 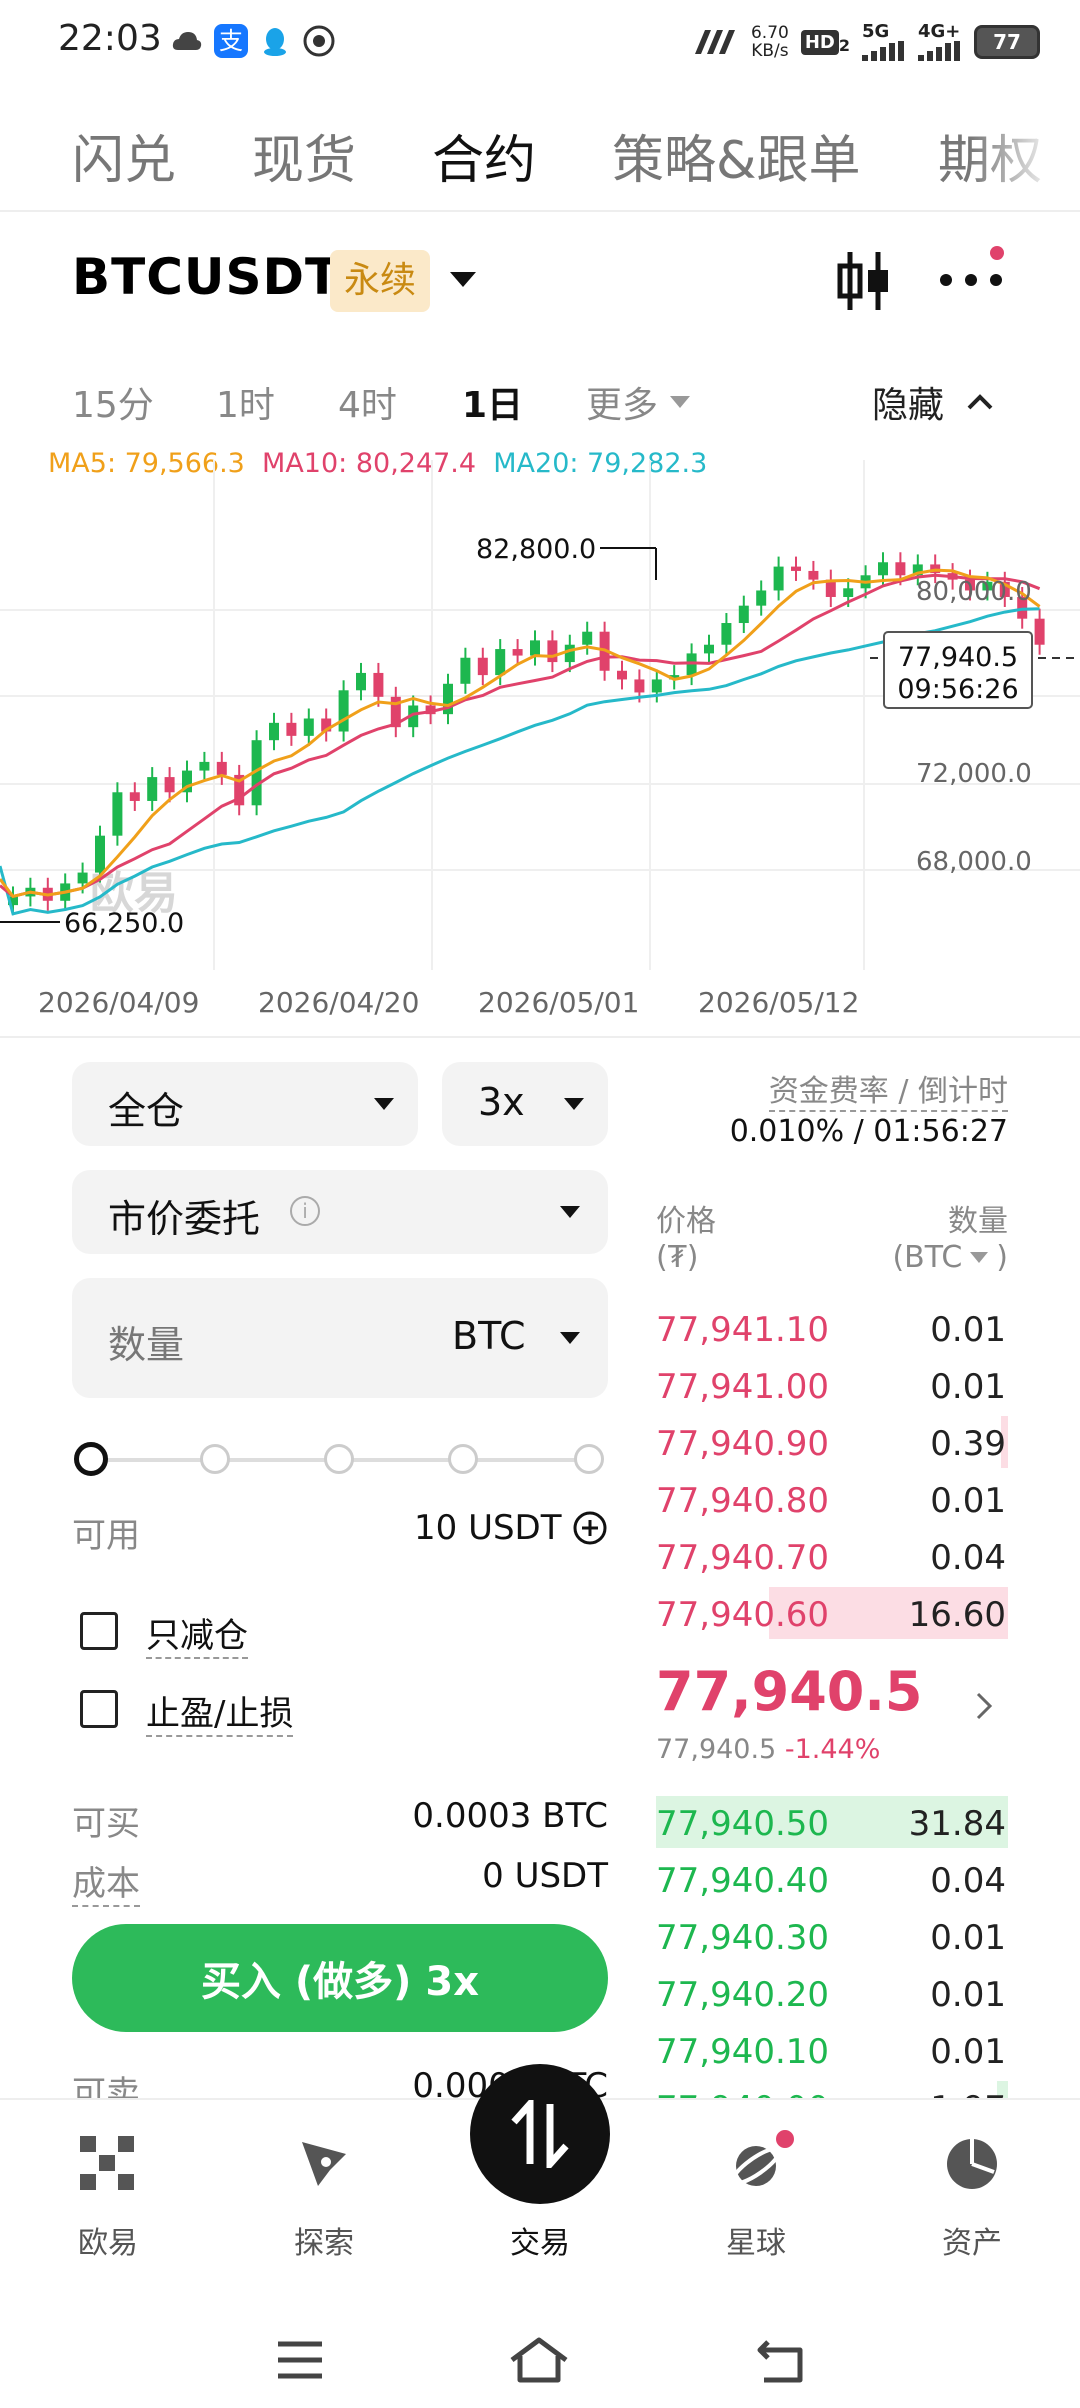 I want to click on tab-strategy: 策略&跟单, so click(x=736, y=155).